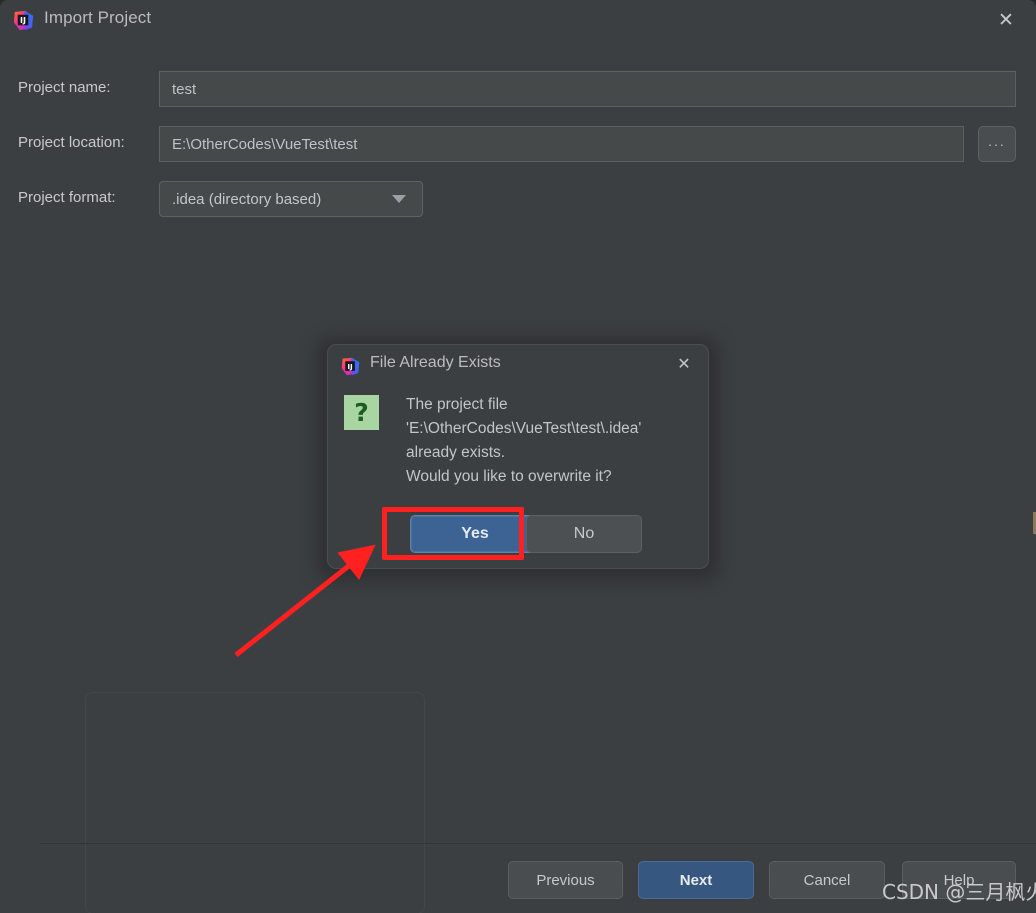 The image size is (1036, 913). I want to click on background-ghost-panel, so click(255, 802).